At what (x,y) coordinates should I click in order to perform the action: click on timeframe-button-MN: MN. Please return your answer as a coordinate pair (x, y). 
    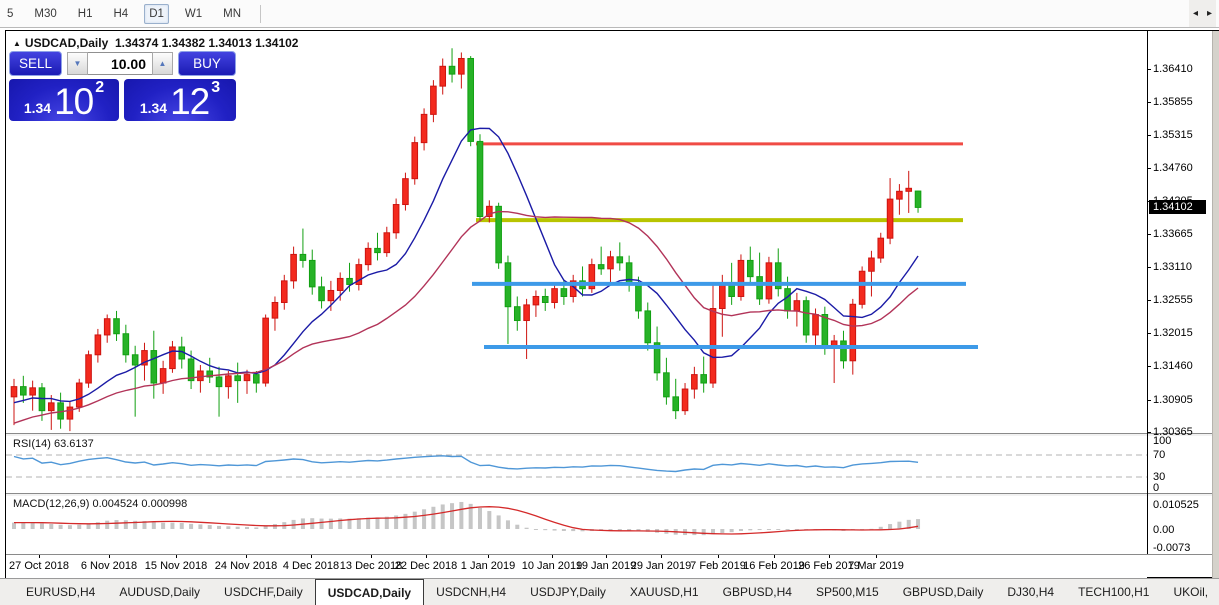
    Looking at the image, I should click on (232, 14).